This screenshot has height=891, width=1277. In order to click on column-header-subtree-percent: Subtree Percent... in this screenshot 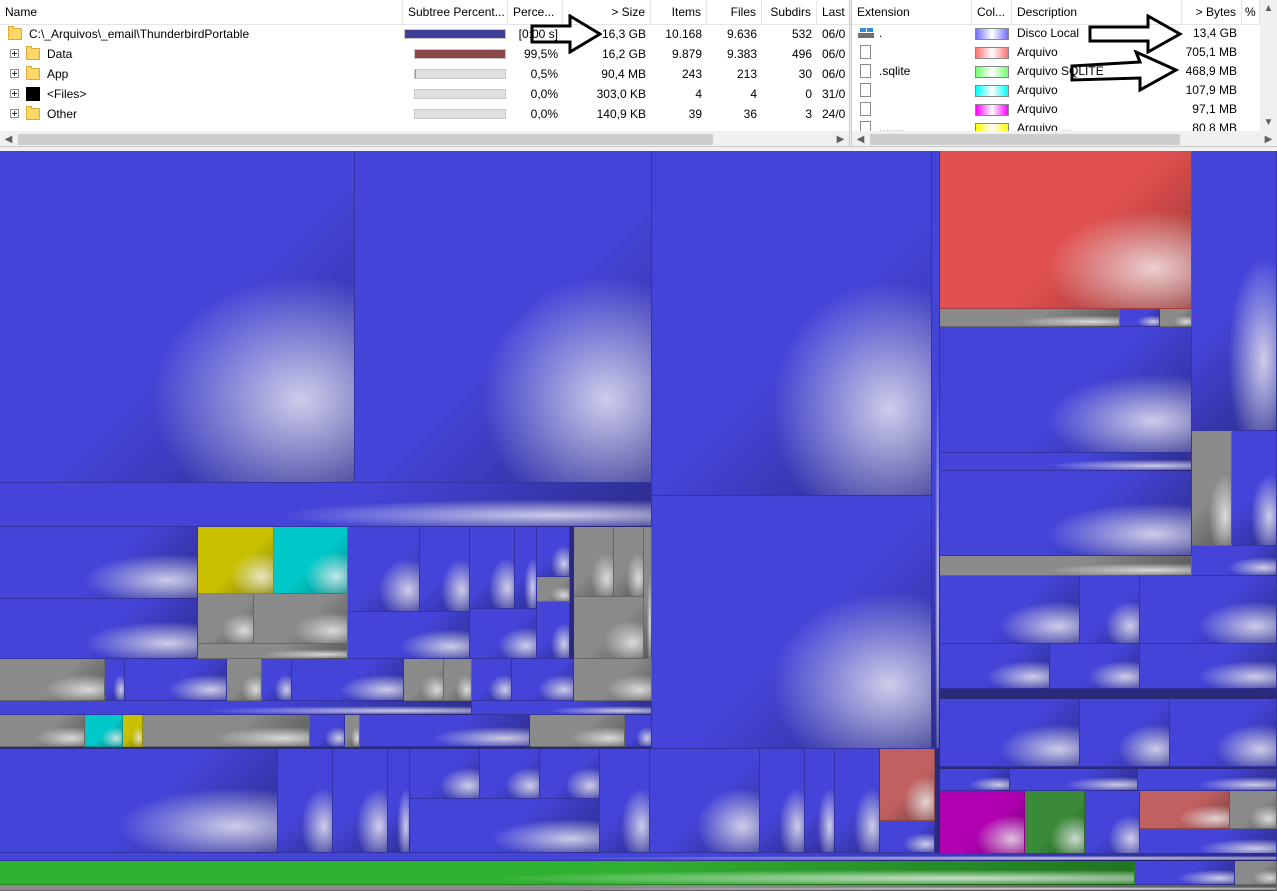, I will do `click(455, 12)`.